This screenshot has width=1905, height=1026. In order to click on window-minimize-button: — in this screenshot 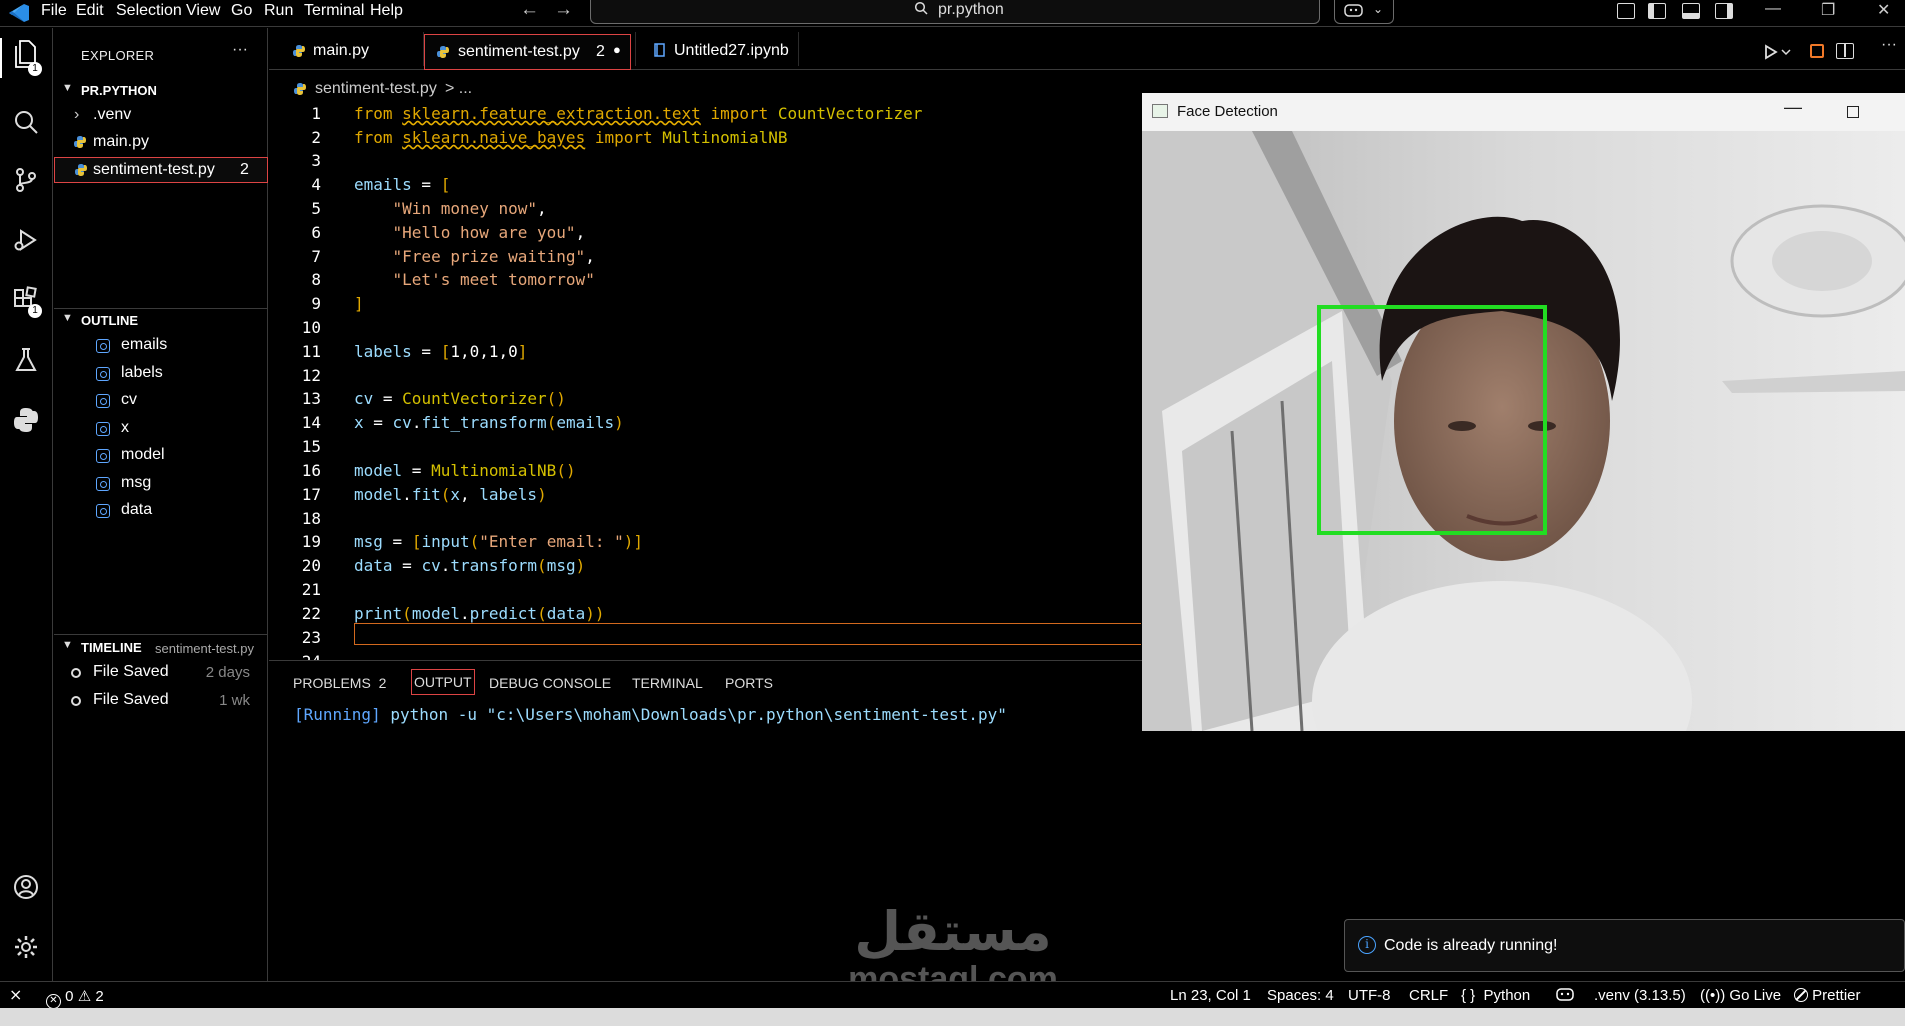, I will do `click(1773, 9)`.